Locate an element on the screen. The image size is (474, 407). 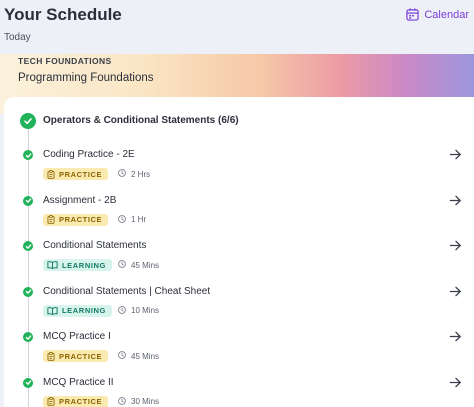
item-title: MCQ Practice I is located at coordinates (77, 336).